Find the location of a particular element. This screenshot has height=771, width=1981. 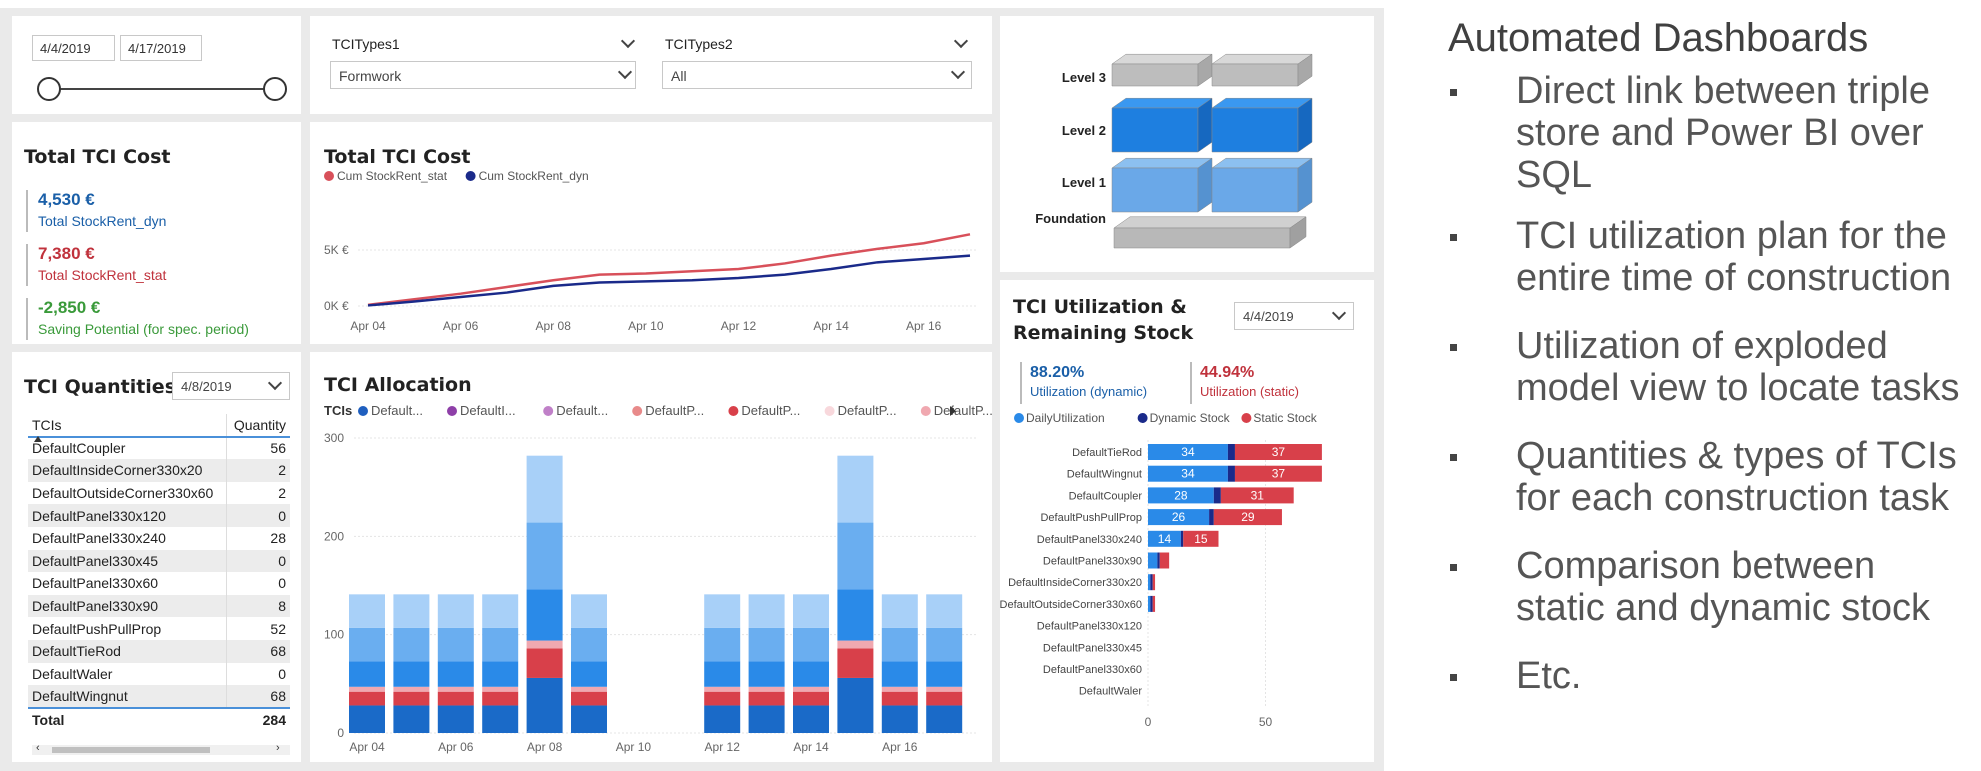

x-tick-label: Apr 04 is located at coordinates (368, 326).